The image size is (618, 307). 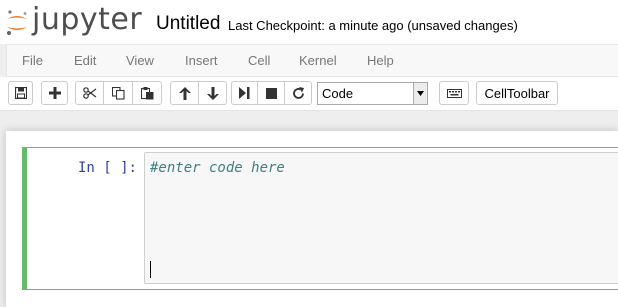 What do you see at coordinates (420, 93) in the screenshot?
I see `chevron-down-icon` at bounding box center [420, 93].